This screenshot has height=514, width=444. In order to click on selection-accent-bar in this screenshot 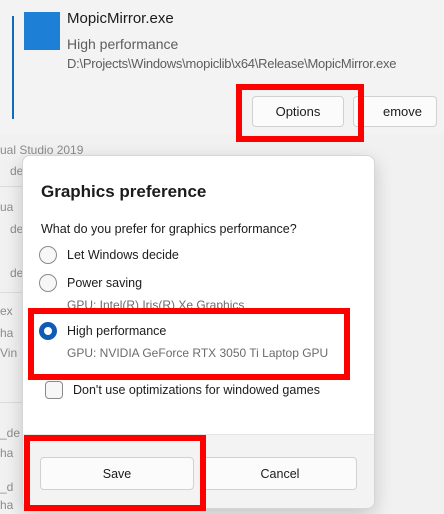, I will do `click(13, 67)`.